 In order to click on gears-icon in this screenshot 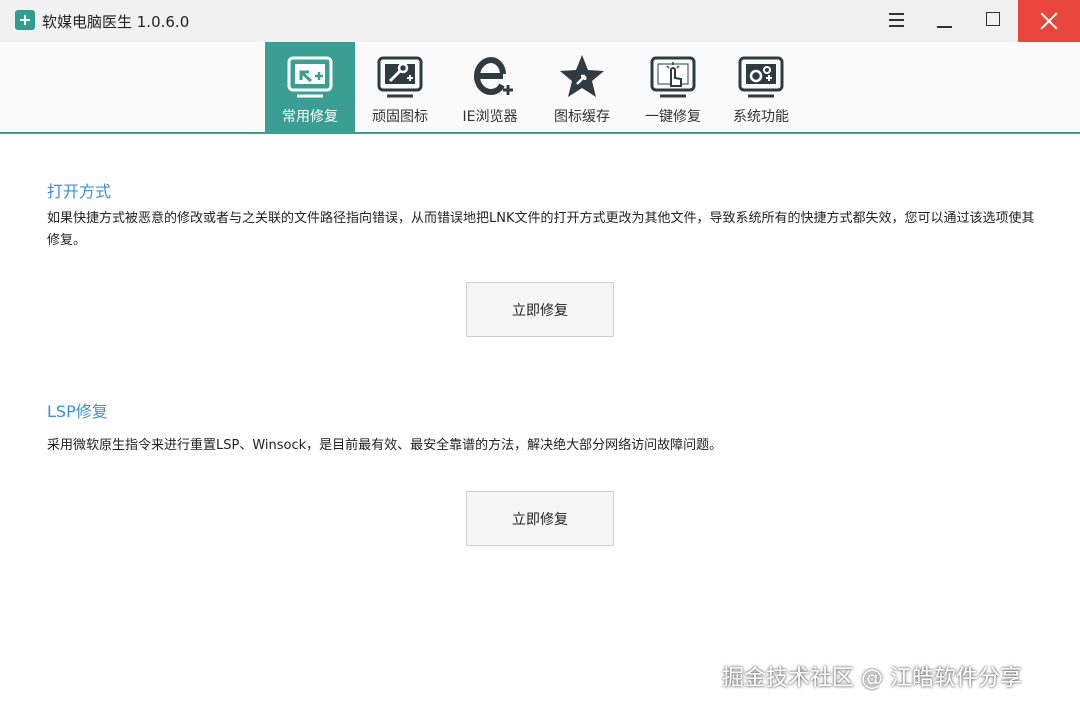, I will do `click(761, 77)`.